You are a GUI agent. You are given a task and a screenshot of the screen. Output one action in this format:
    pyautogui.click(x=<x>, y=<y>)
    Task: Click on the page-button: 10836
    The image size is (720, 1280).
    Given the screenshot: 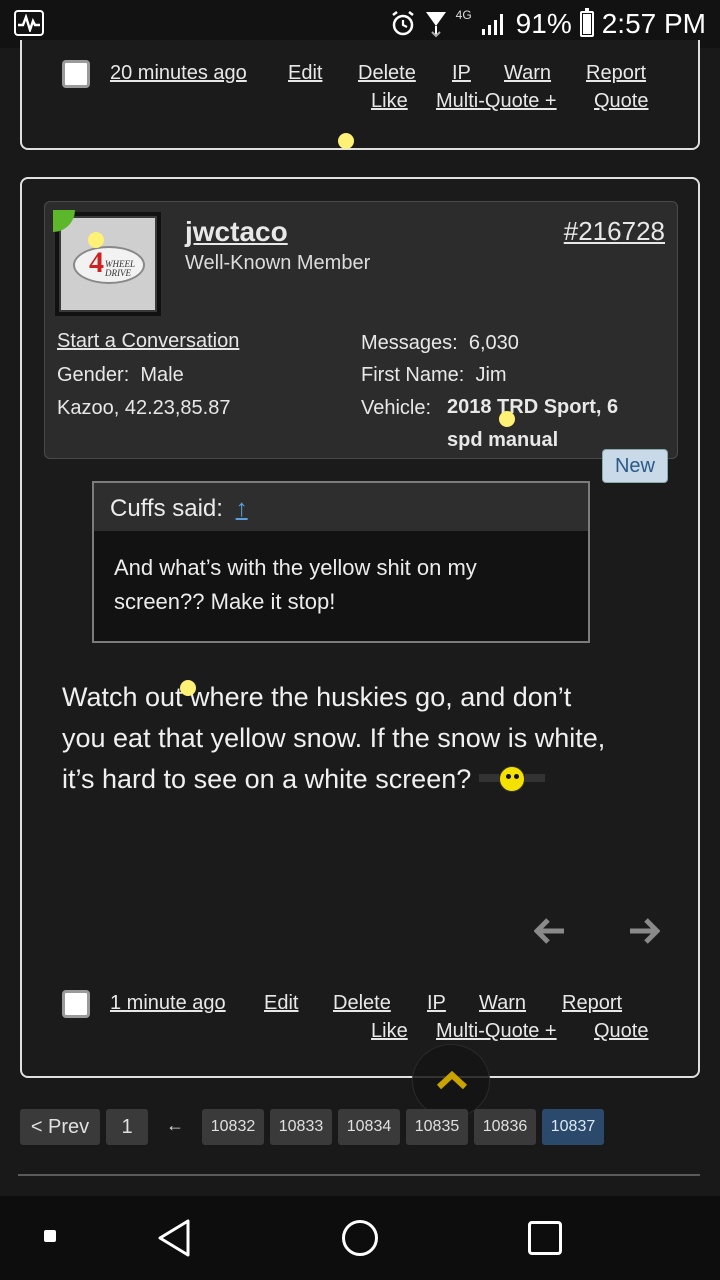 What is the action you would take?
    pyautogui.click(x=505, y=1127)
    